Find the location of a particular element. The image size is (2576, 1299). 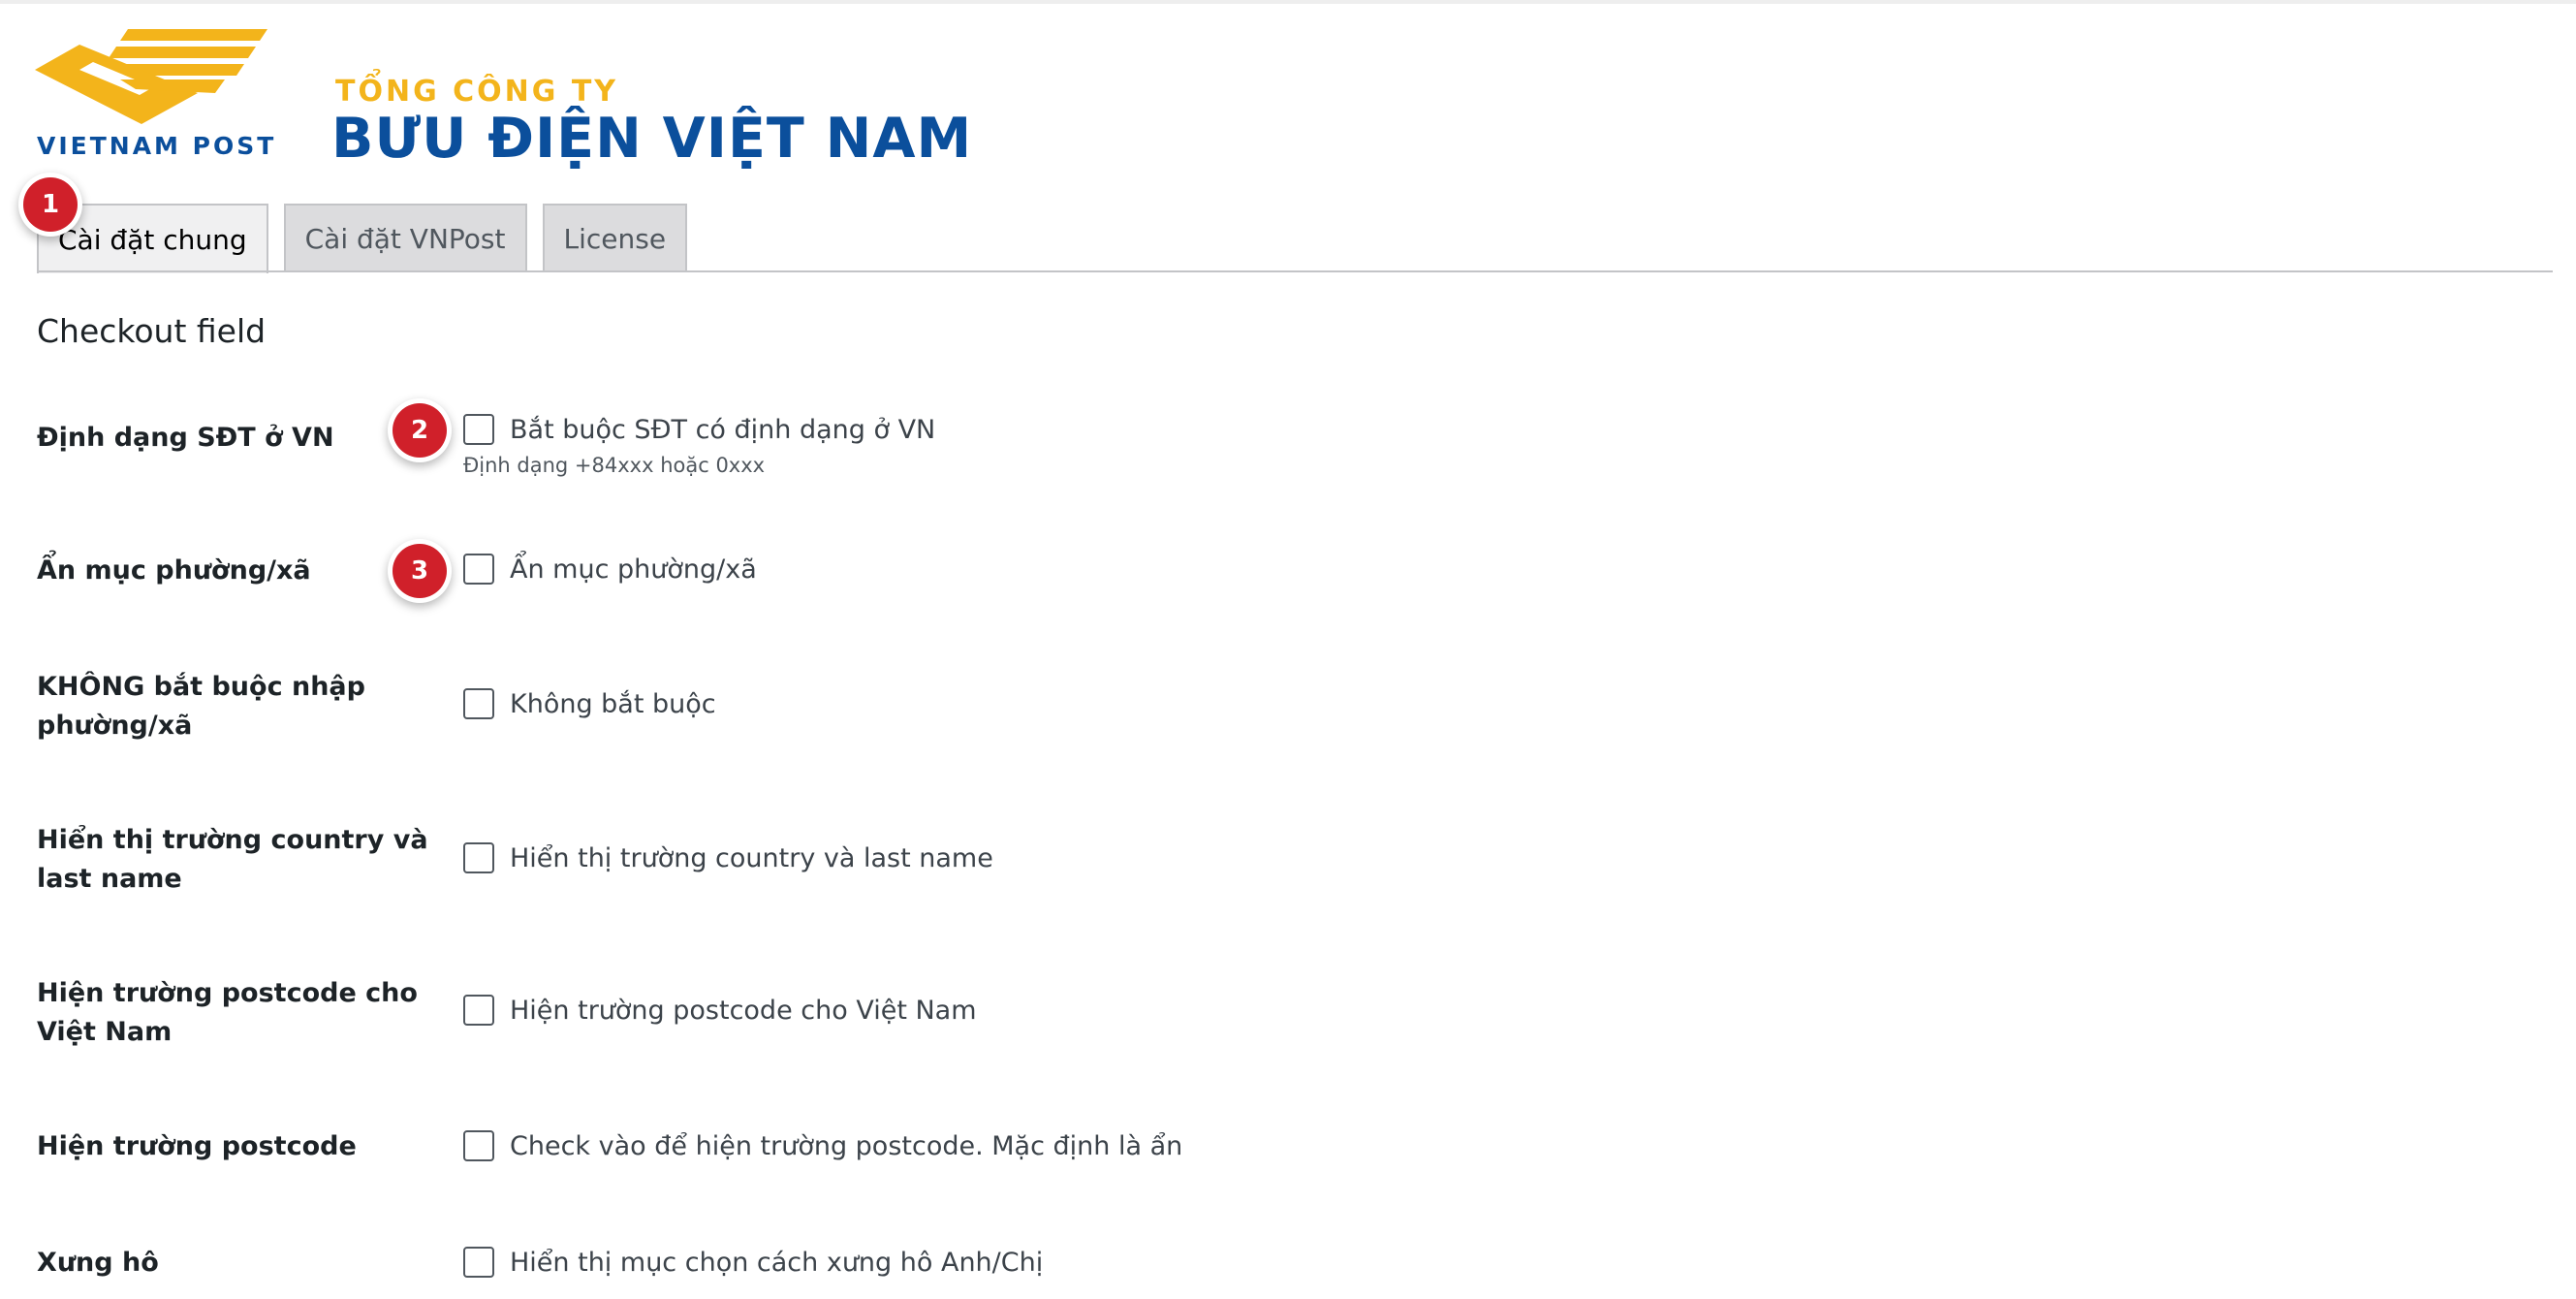

top-border is located at coordinates (1288, 2).